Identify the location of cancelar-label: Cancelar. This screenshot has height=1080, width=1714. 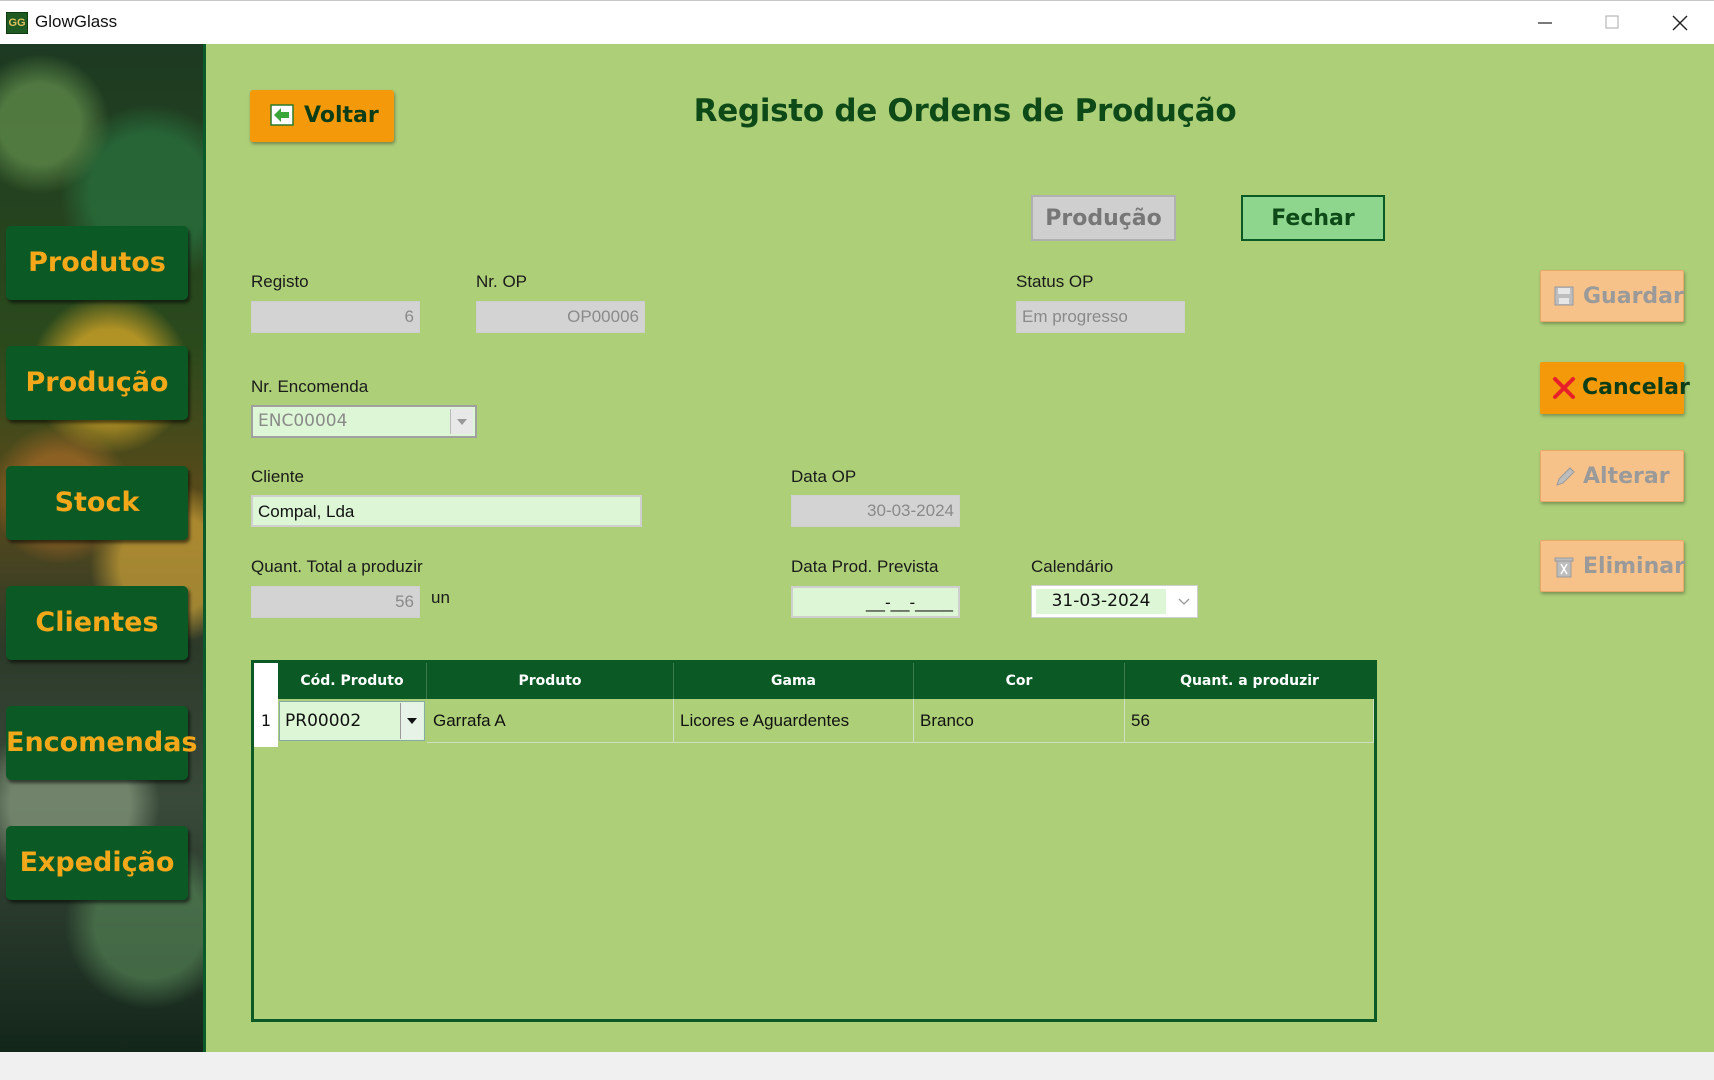
(1636, 387).